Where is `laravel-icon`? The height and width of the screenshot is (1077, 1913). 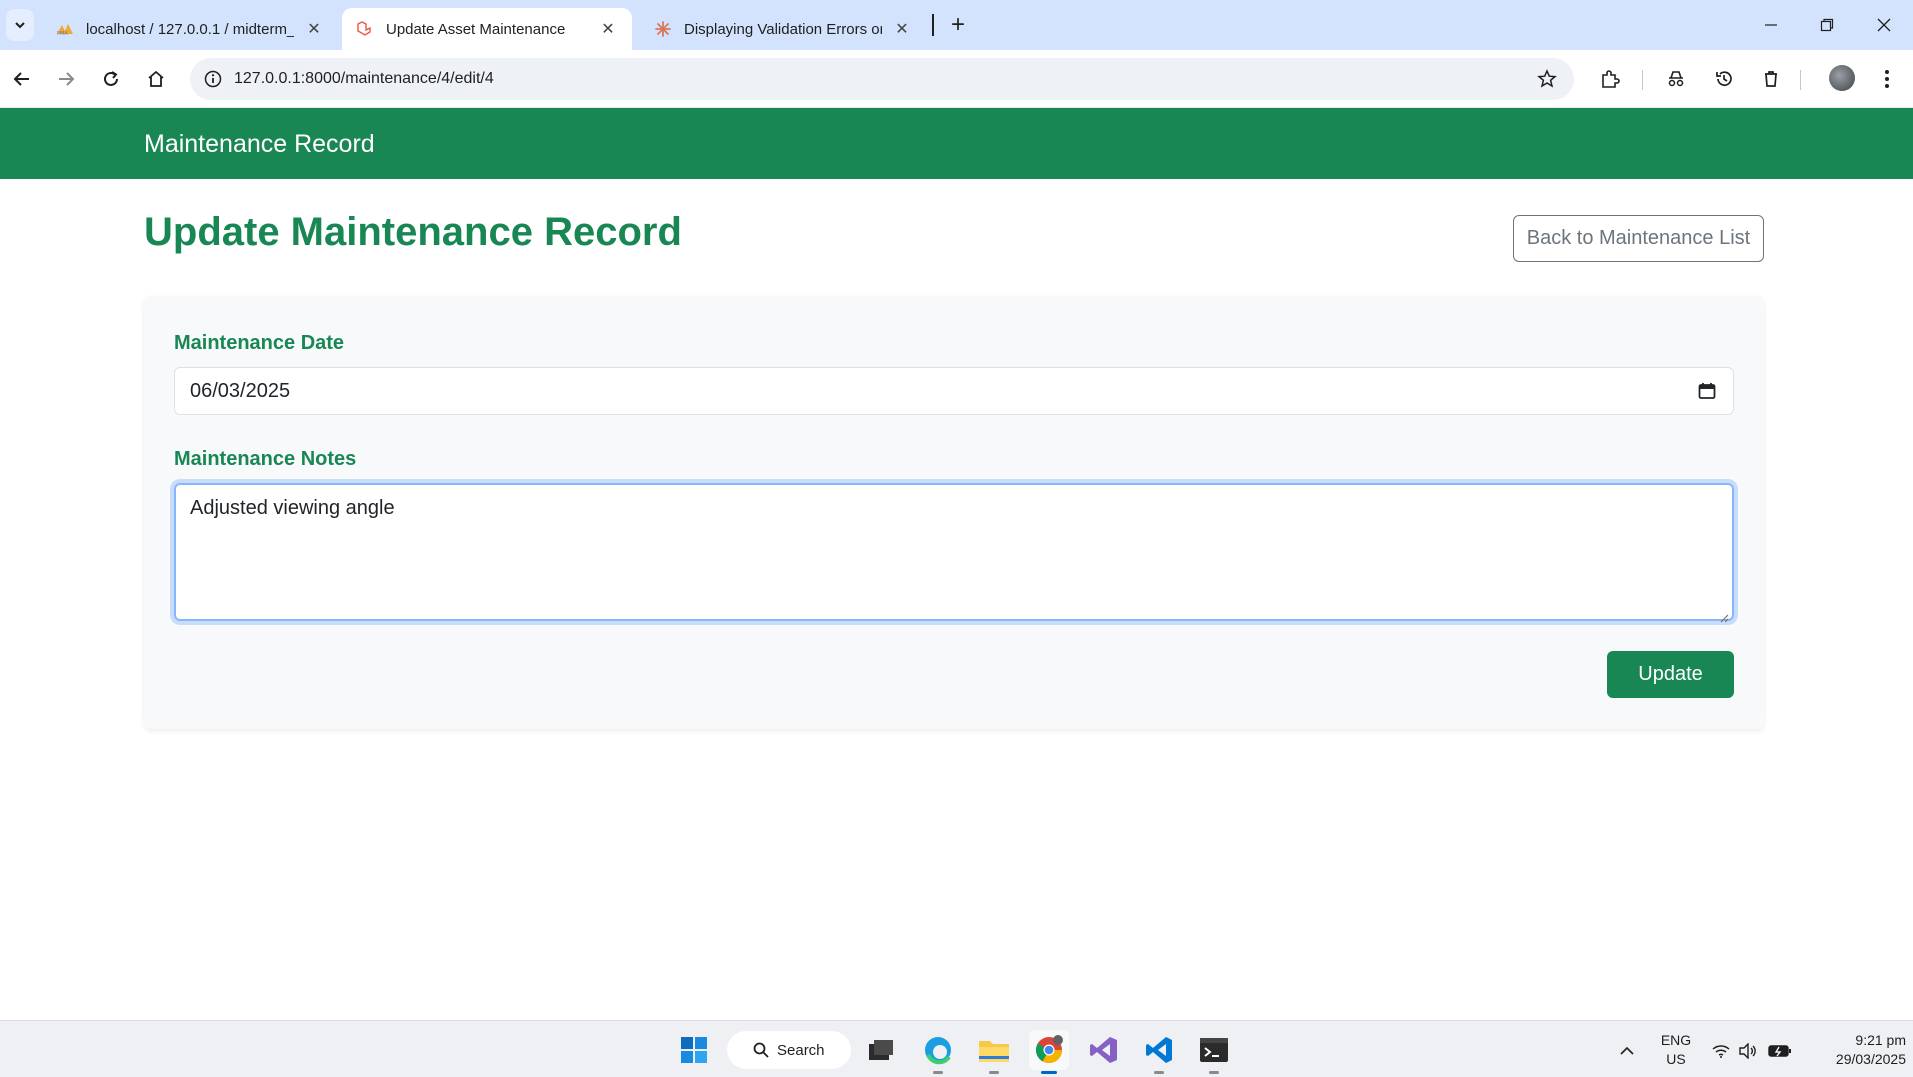
laravel-icon is located at coordinates (365, 29).